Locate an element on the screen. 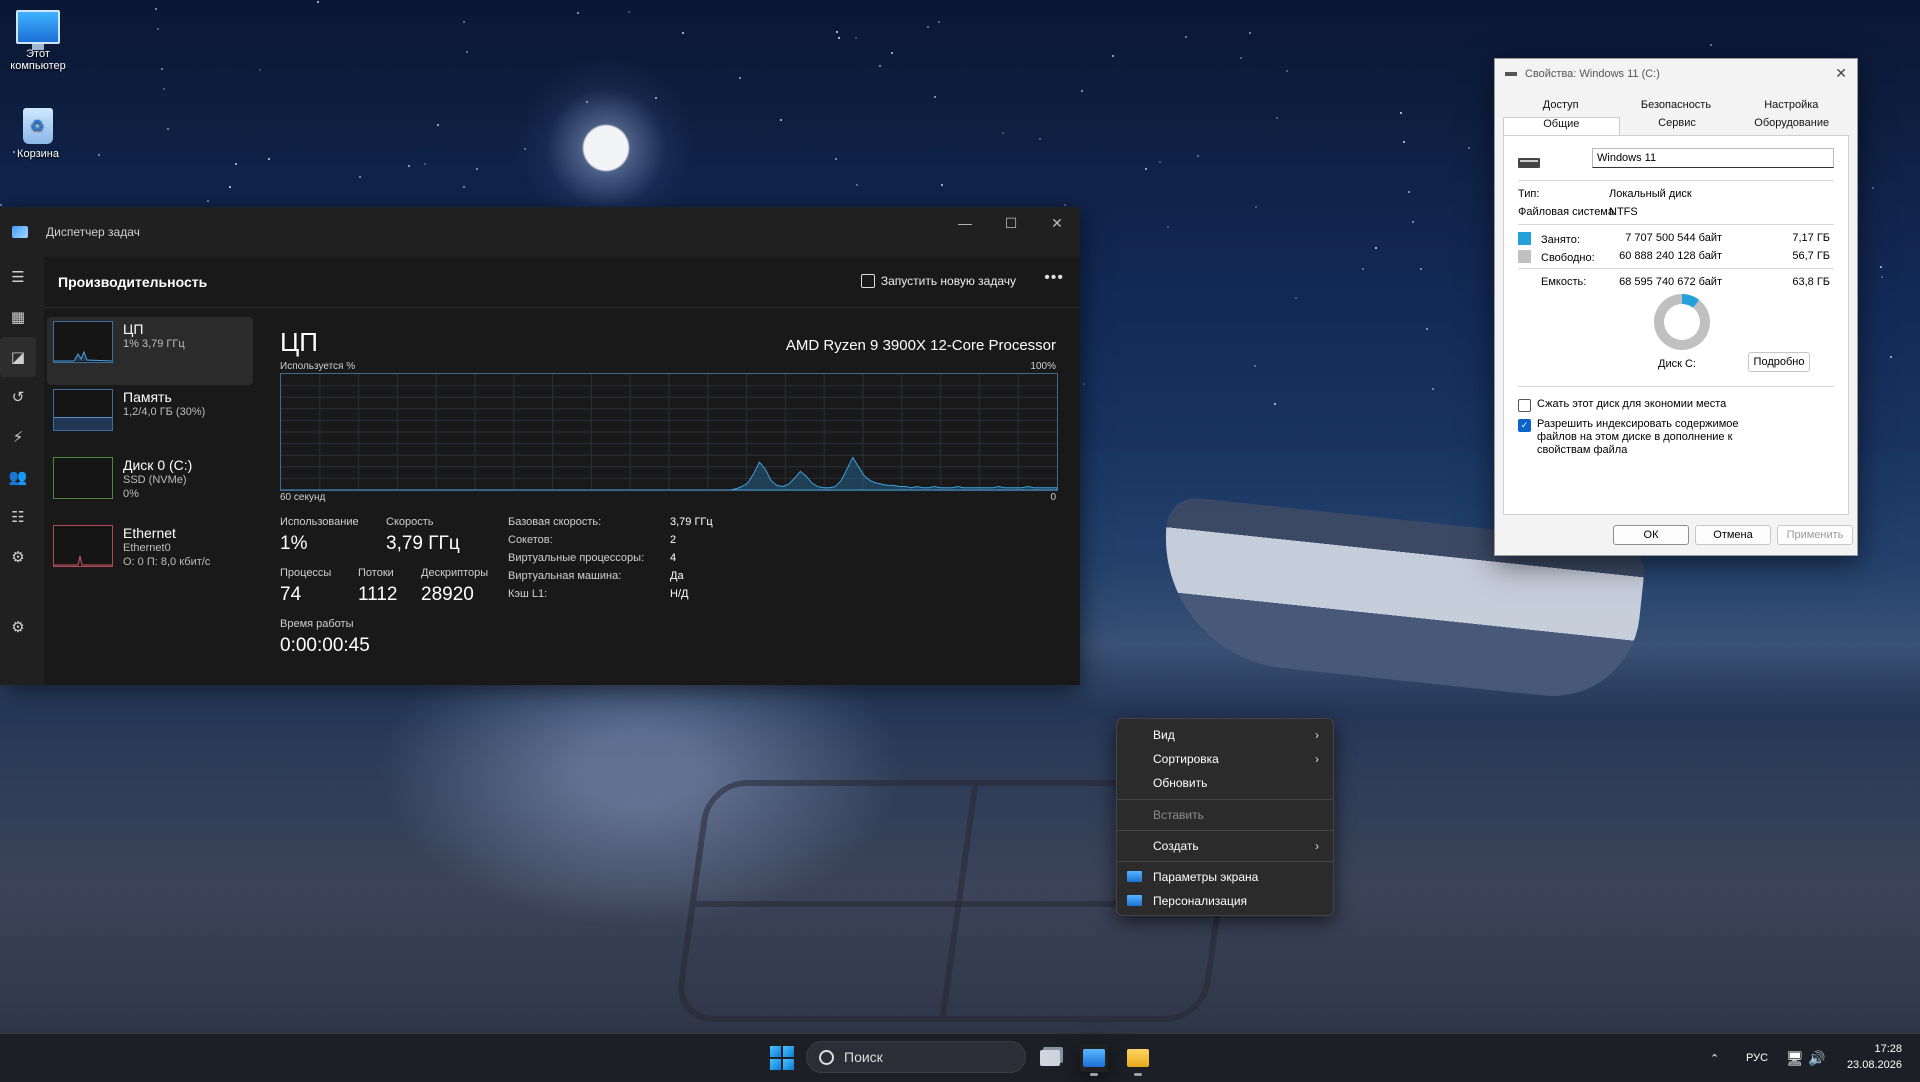  hamburger-menu-icon: ☰ is located at coordinates (18, 277).